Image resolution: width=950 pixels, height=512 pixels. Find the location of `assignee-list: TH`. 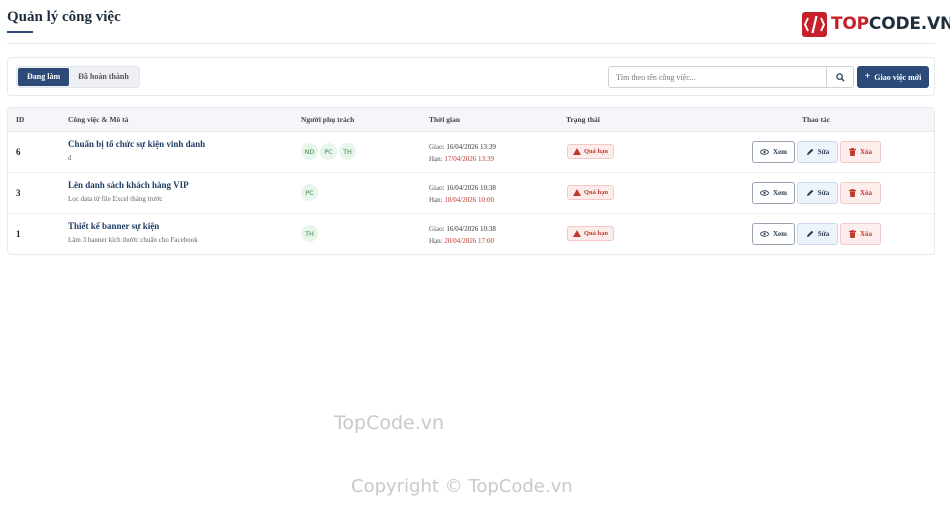

assignee-list: TH is located at coordinates (309, 233).